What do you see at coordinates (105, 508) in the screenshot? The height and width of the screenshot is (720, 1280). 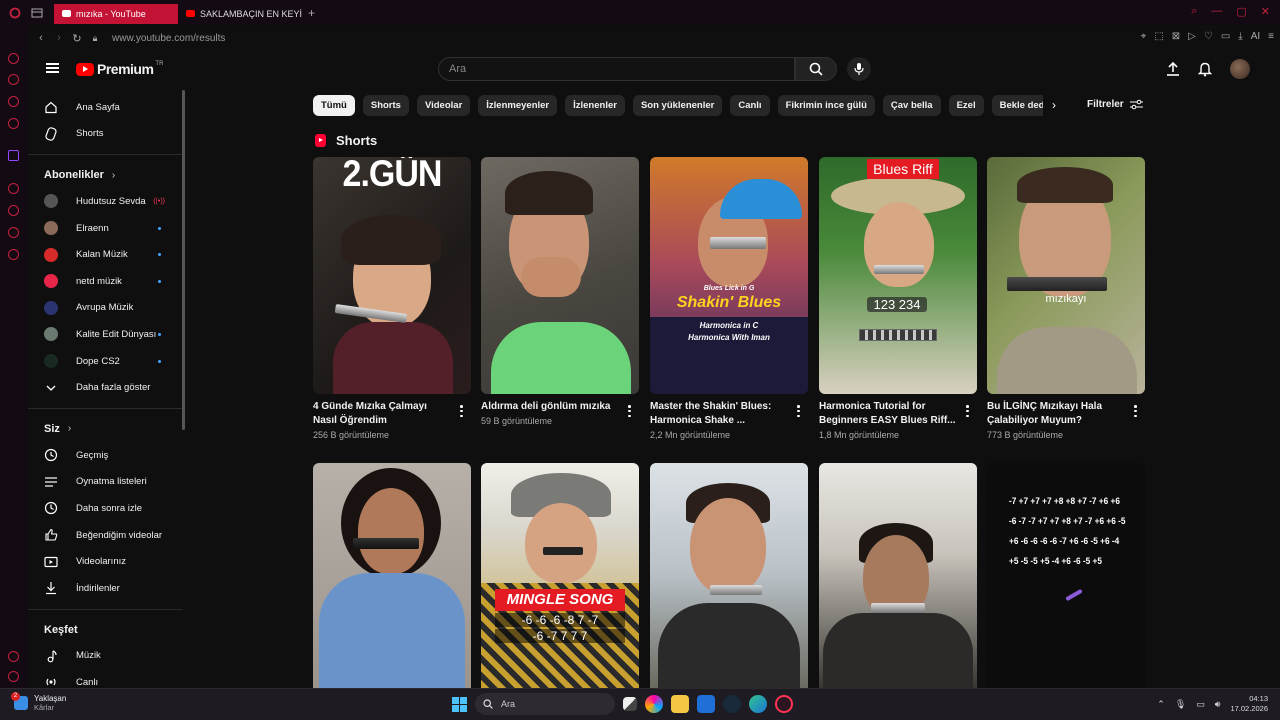 I see `sidebar-item-clock: Daha sonra izle` at bounding box center [105, 508].